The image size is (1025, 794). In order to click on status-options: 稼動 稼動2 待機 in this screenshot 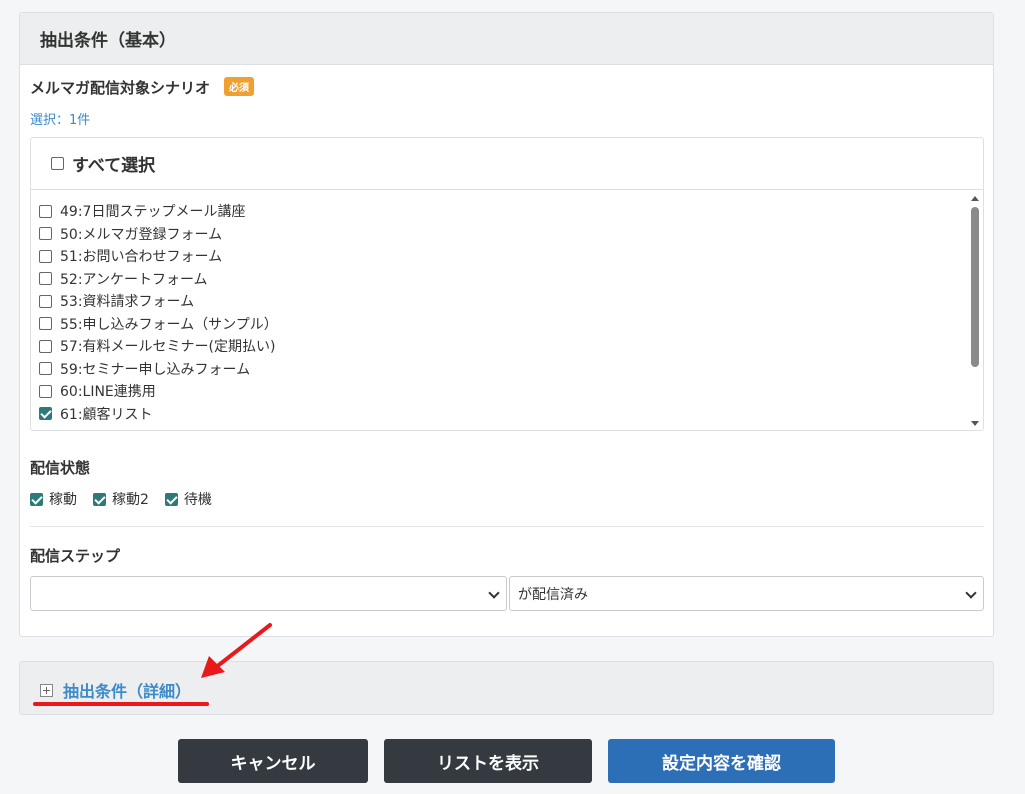, I will do `click(129, 499)`.